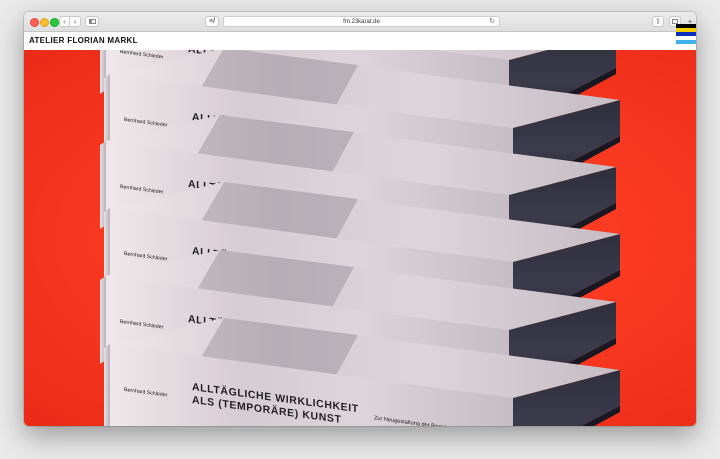 Image resolution: width=720 pixels, height=459 pixels. What do you see at coordinates (686, 42) in the screenshot?
I see `menu-stripe` at bounding box center [686, 42].